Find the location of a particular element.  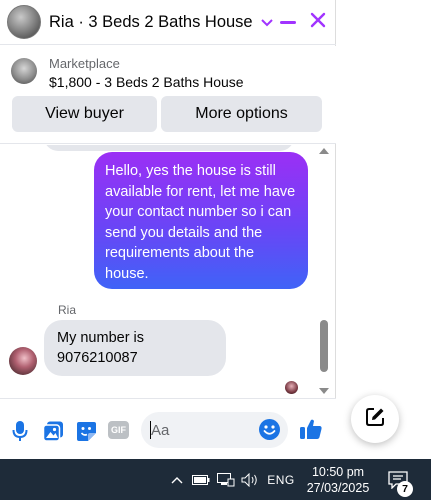

sender-name: Ria is located at coordinates (67, 310).